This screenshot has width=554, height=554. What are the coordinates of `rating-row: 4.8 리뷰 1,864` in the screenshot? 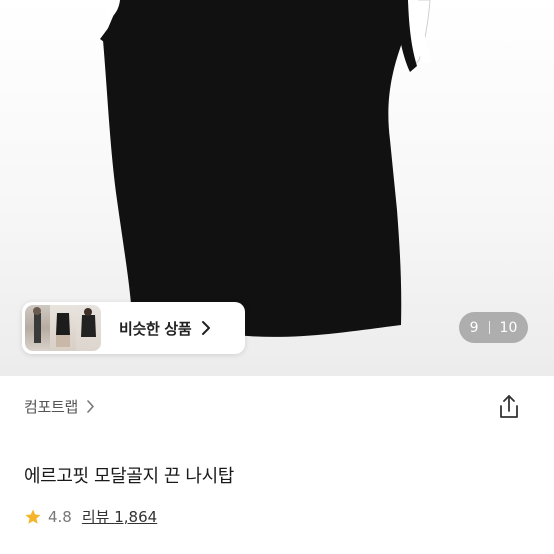 It's located at (90, 516).